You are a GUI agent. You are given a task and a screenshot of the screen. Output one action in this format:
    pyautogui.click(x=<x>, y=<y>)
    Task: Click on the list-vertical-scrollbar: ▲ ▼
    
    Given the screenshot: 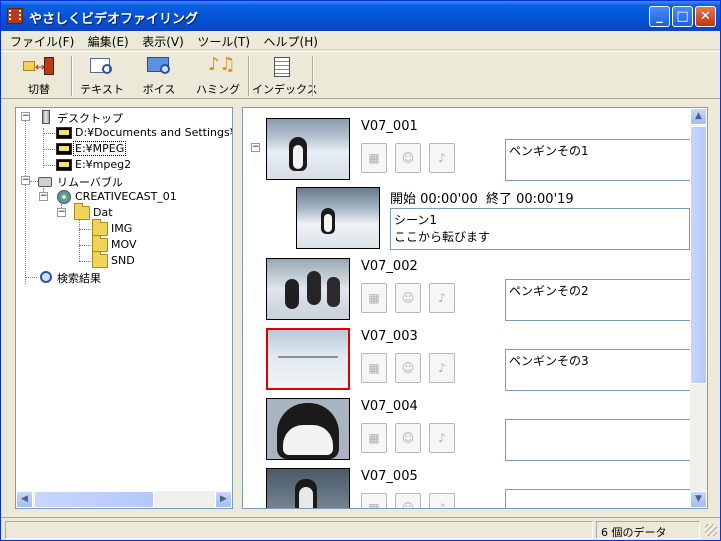 What is the action you would take?
    pyautogui.click(x=698, y=308)
    